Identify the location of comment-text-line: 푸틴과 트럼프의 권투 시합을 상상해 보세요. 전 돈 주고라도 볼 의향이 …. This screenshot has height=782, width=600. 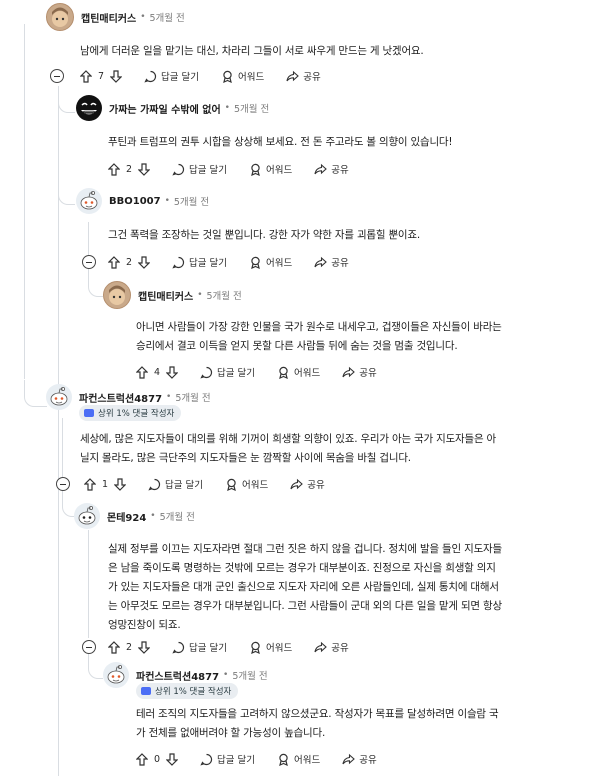
(280, 142).